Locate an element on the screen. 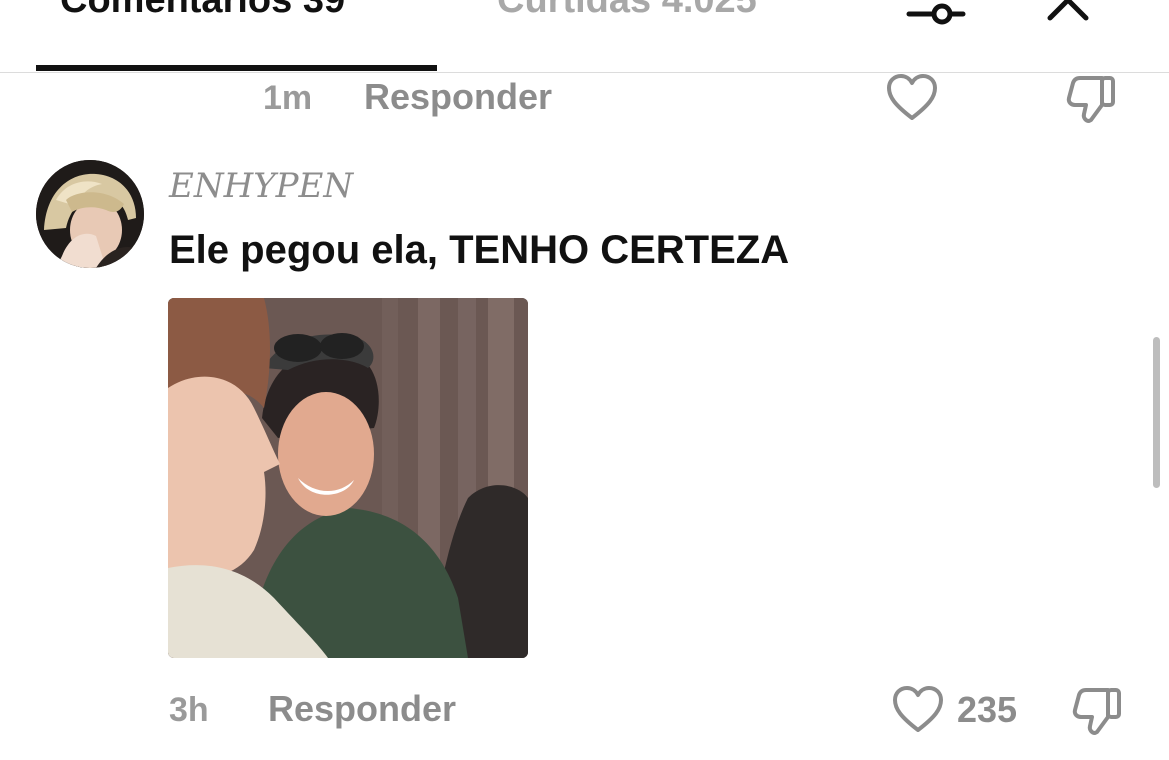  previous-comment-reply-button: Responder is located at coordinates (458, 97).